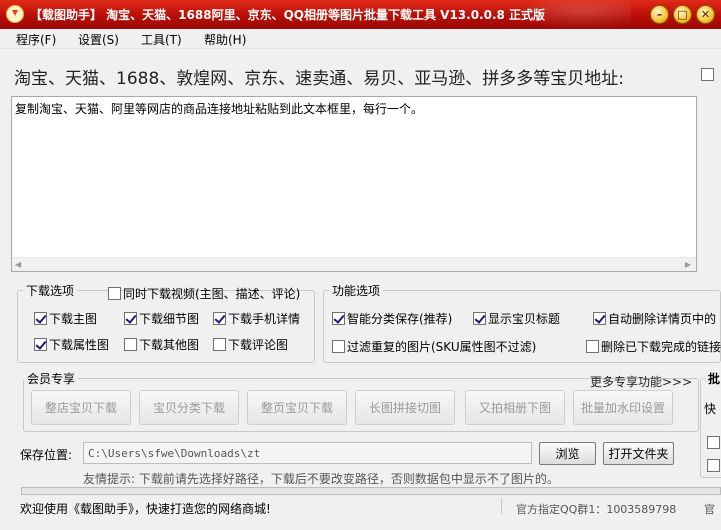  Describe the element at coordinates (169, 345) in the screenshot. I see `checkbox-label: 下载其他图` at that location.